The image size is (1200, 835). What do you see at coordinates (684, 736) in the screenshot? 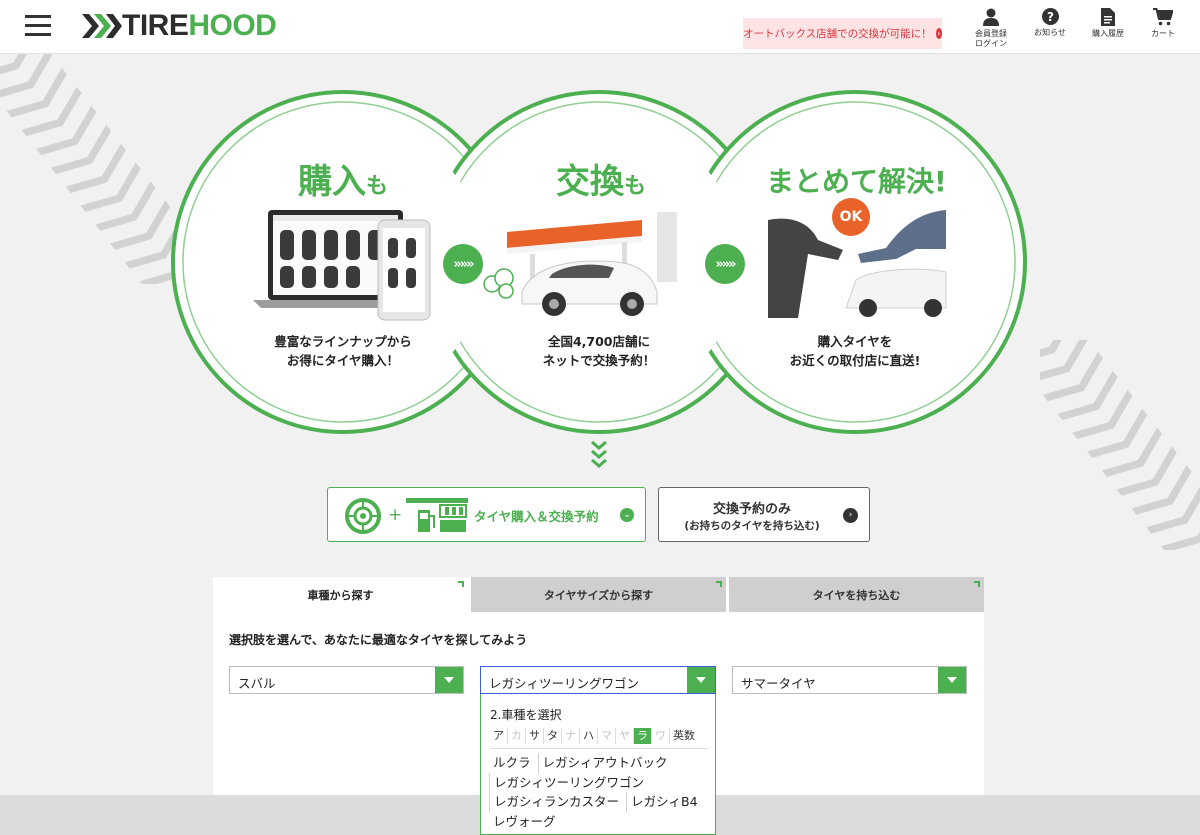
I see `kana-filter-alnum: 英数` at bounding box center [684, 736].